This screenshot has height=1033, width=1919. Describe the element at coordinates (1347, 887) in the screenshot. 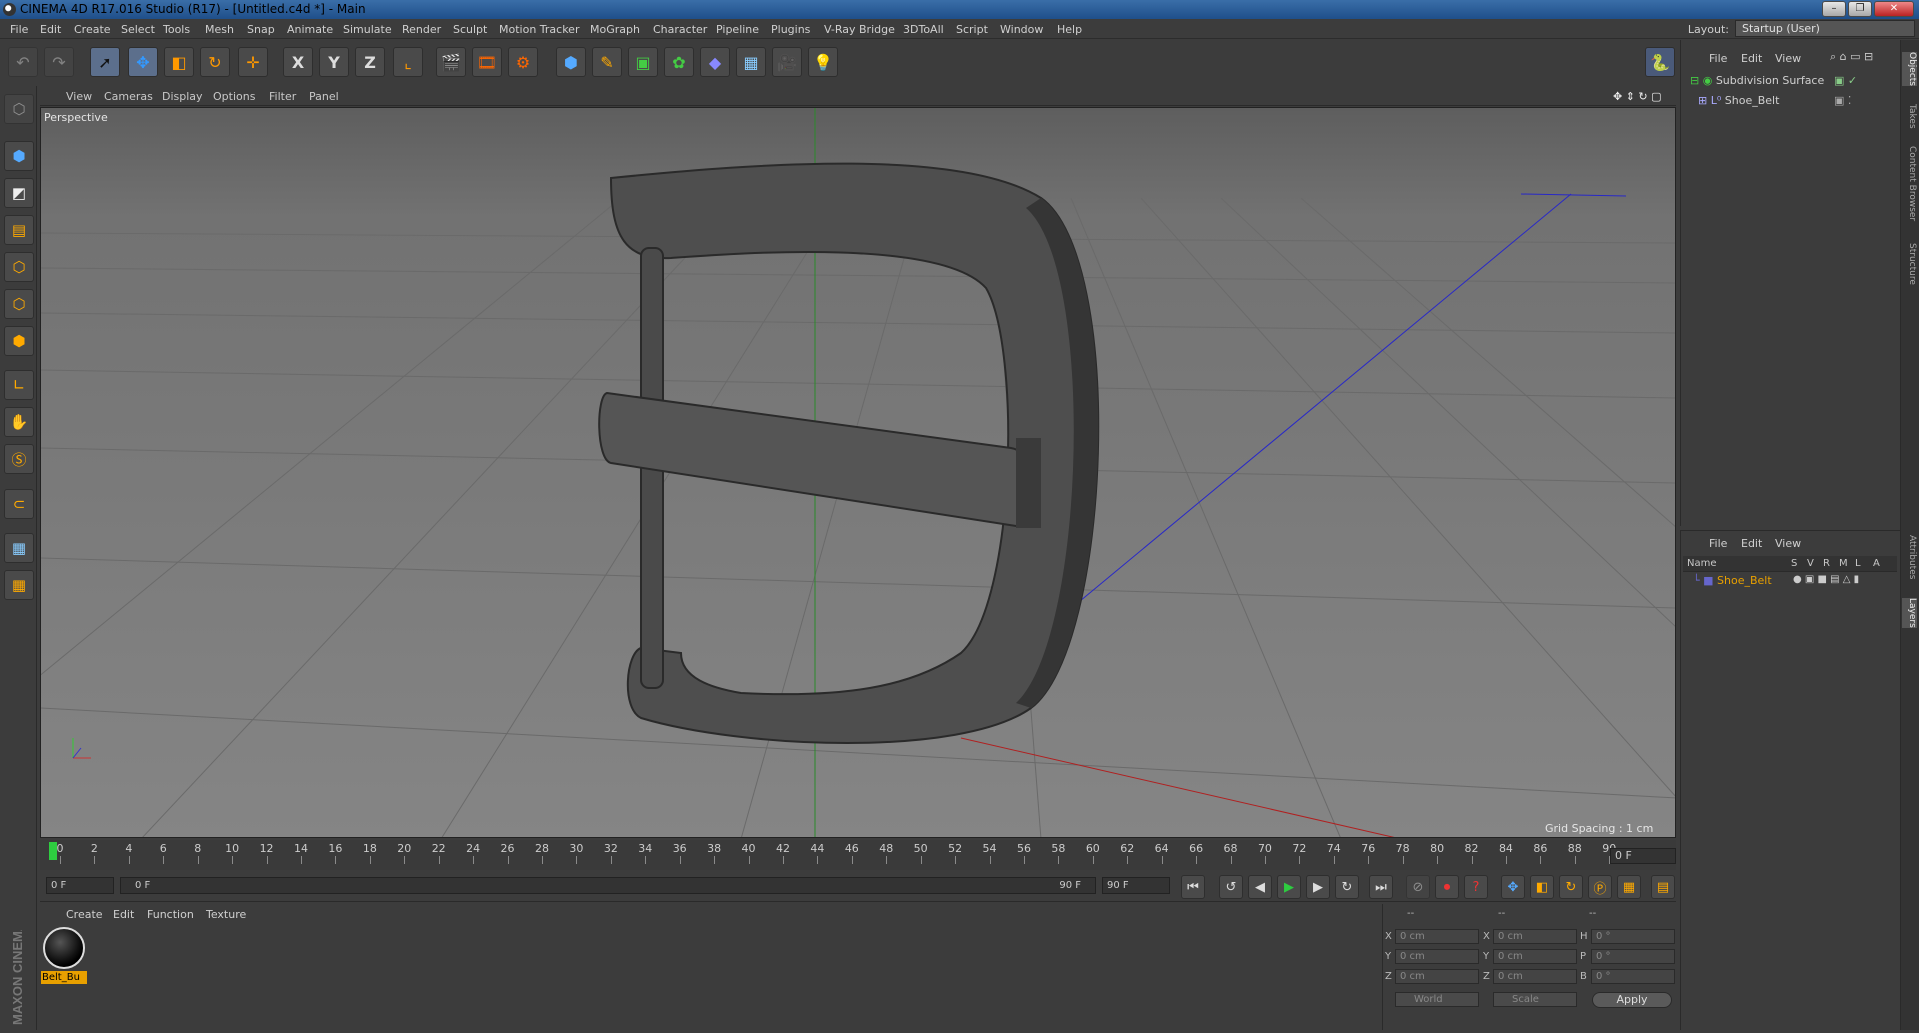

I see `next-key-icon: ↻` at that location.